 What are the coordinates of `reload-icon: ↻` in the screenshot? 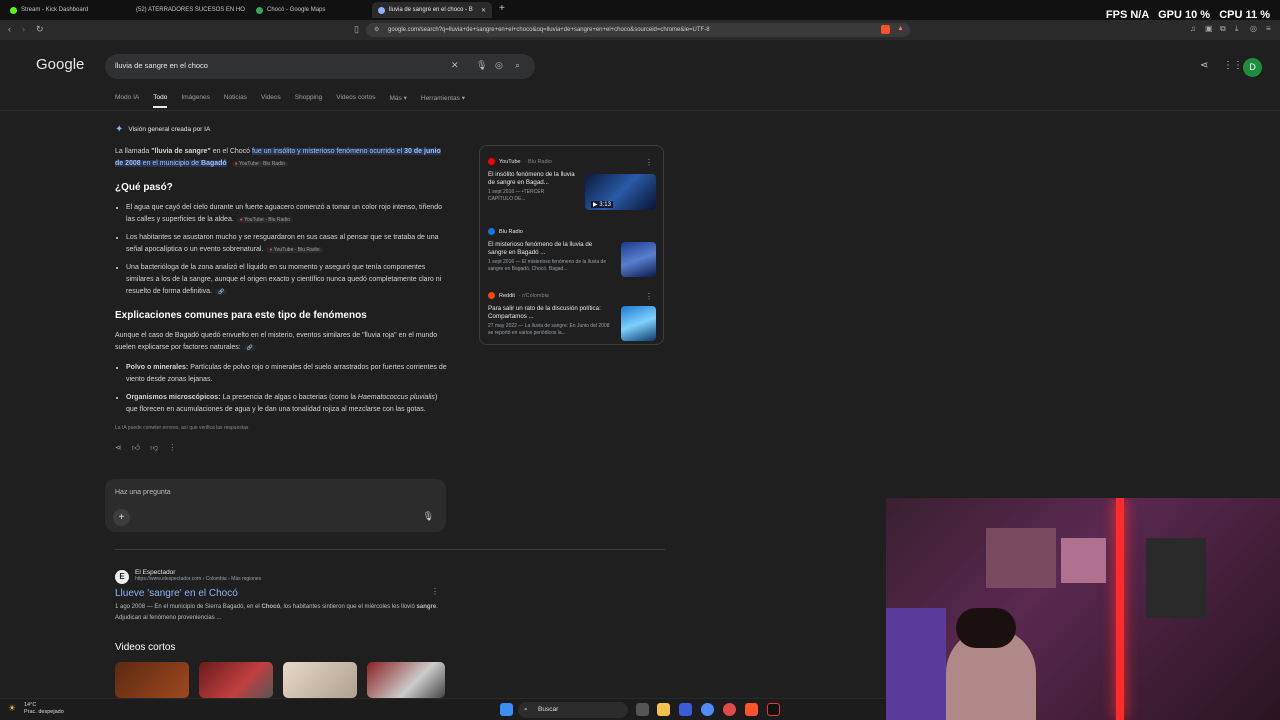 It's located at (40, 29).